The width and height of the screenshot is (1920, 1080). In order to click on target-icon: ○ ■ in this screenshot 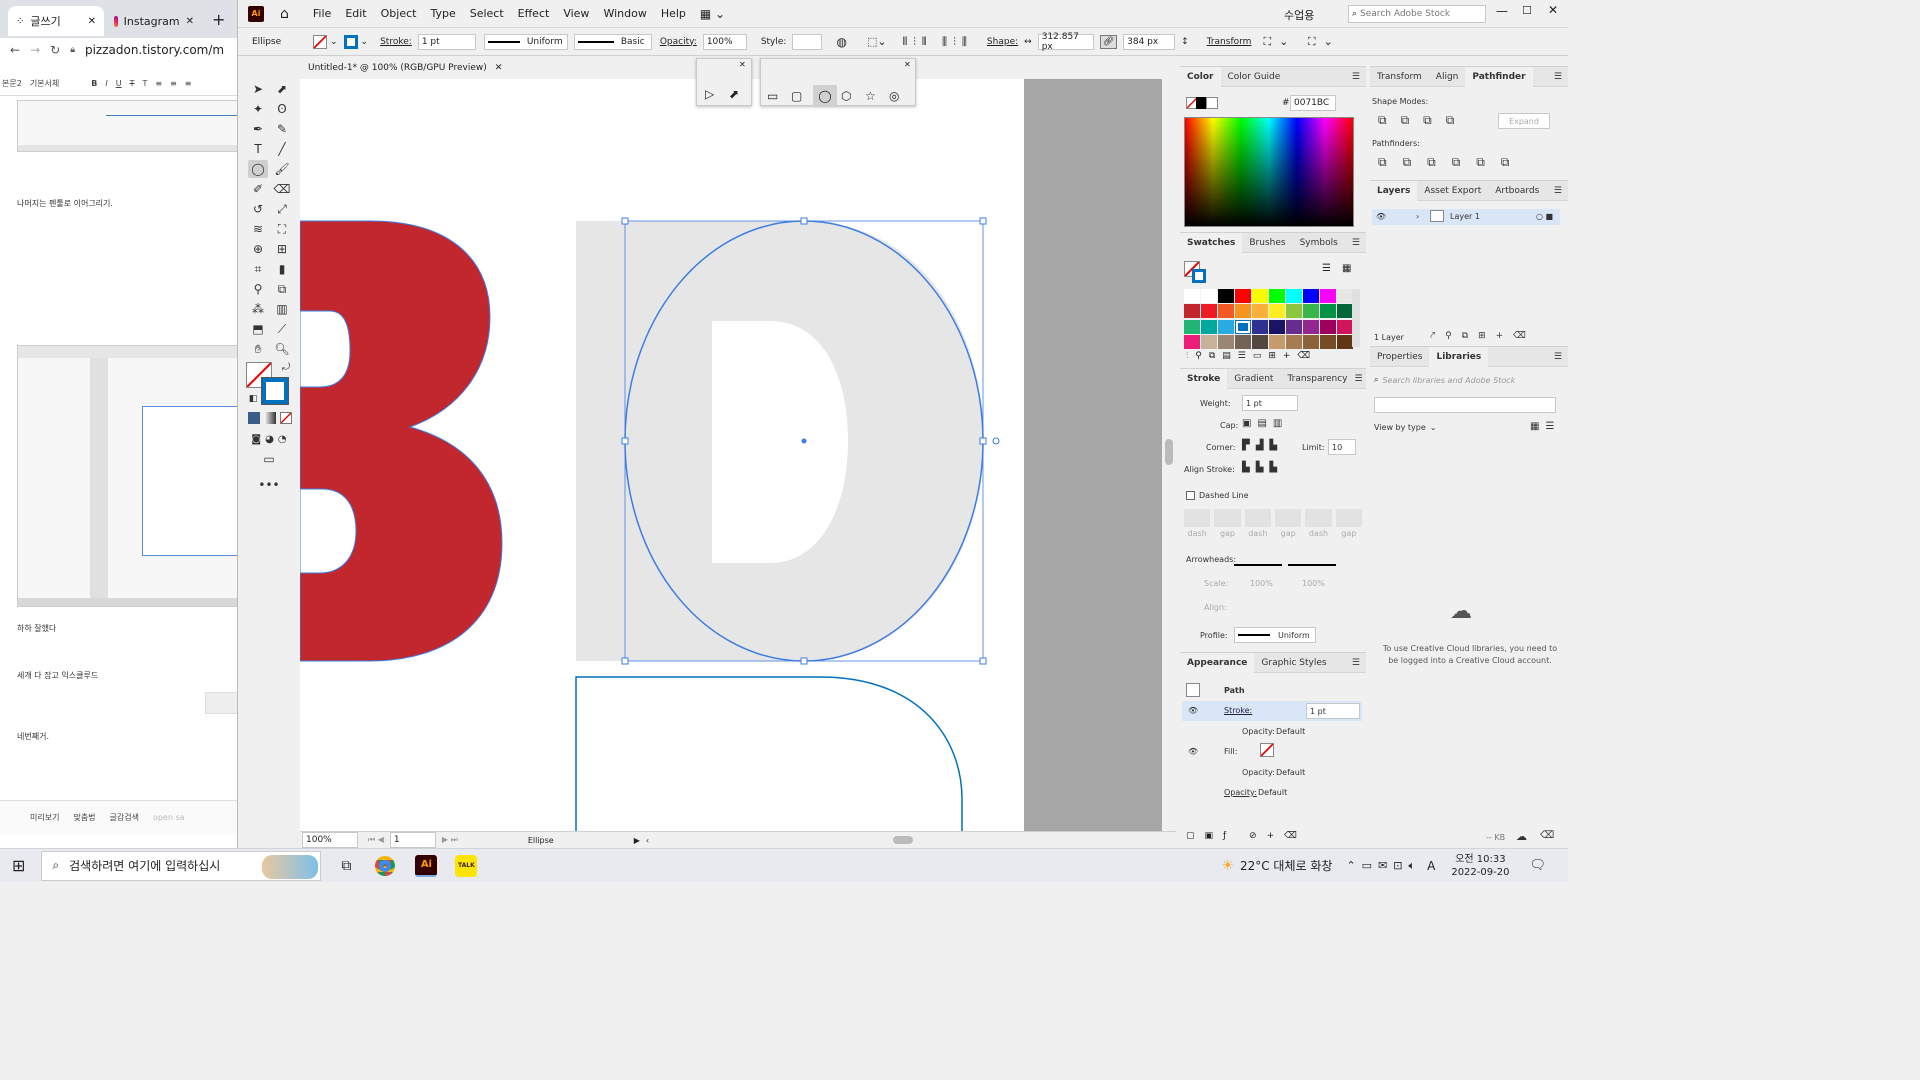, I will do `click(1544, 216)`.